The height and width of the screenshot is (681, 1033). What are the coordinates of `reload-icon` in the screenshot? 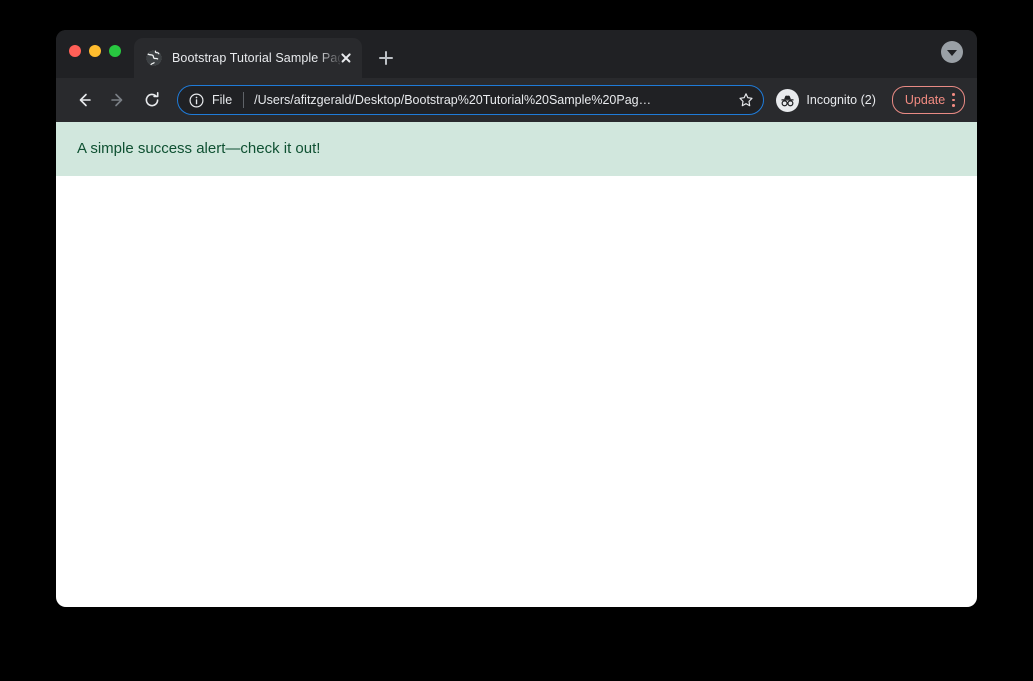 It's located at (152, 100).